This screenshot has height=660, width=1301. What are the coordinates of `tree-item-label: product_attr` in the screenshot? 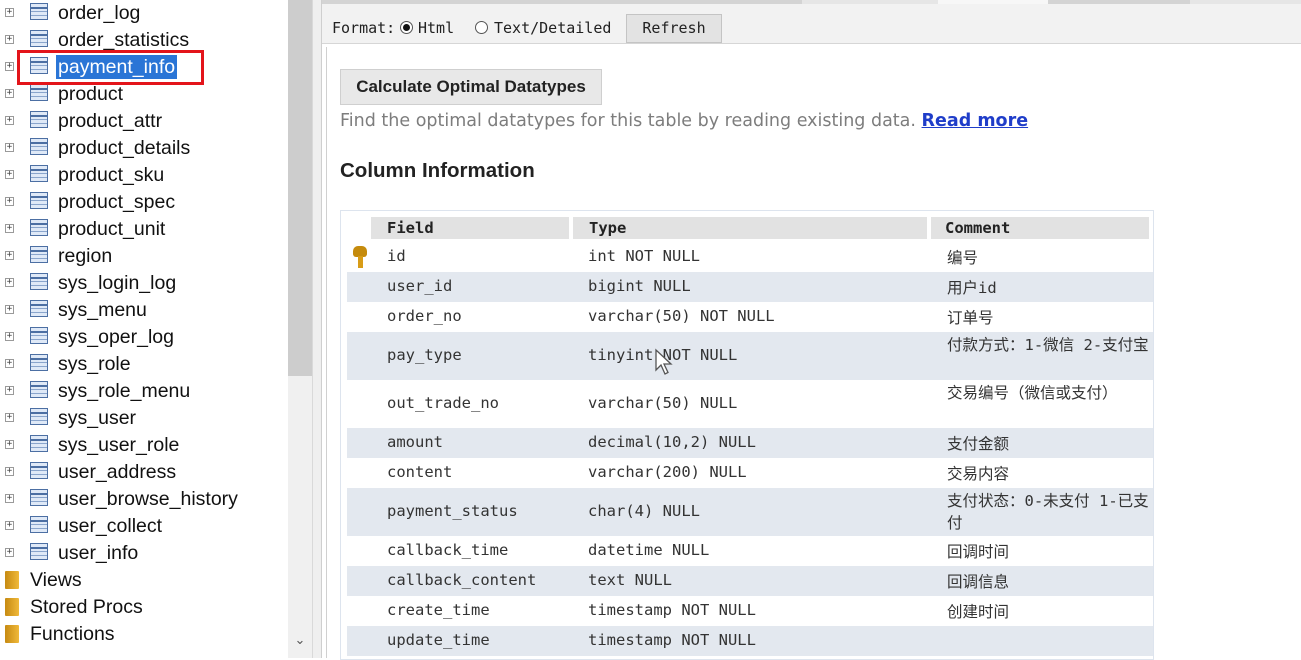 It's located at (110, 121).